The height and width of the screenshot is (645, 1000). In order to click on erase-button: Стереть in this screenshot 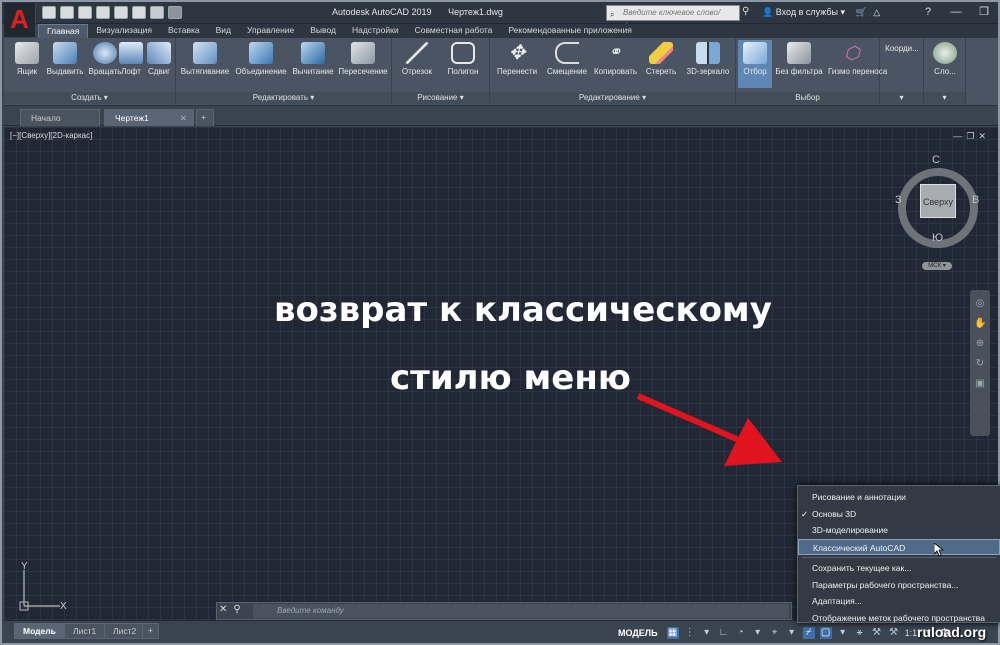, I will do `click(661, 59)`.